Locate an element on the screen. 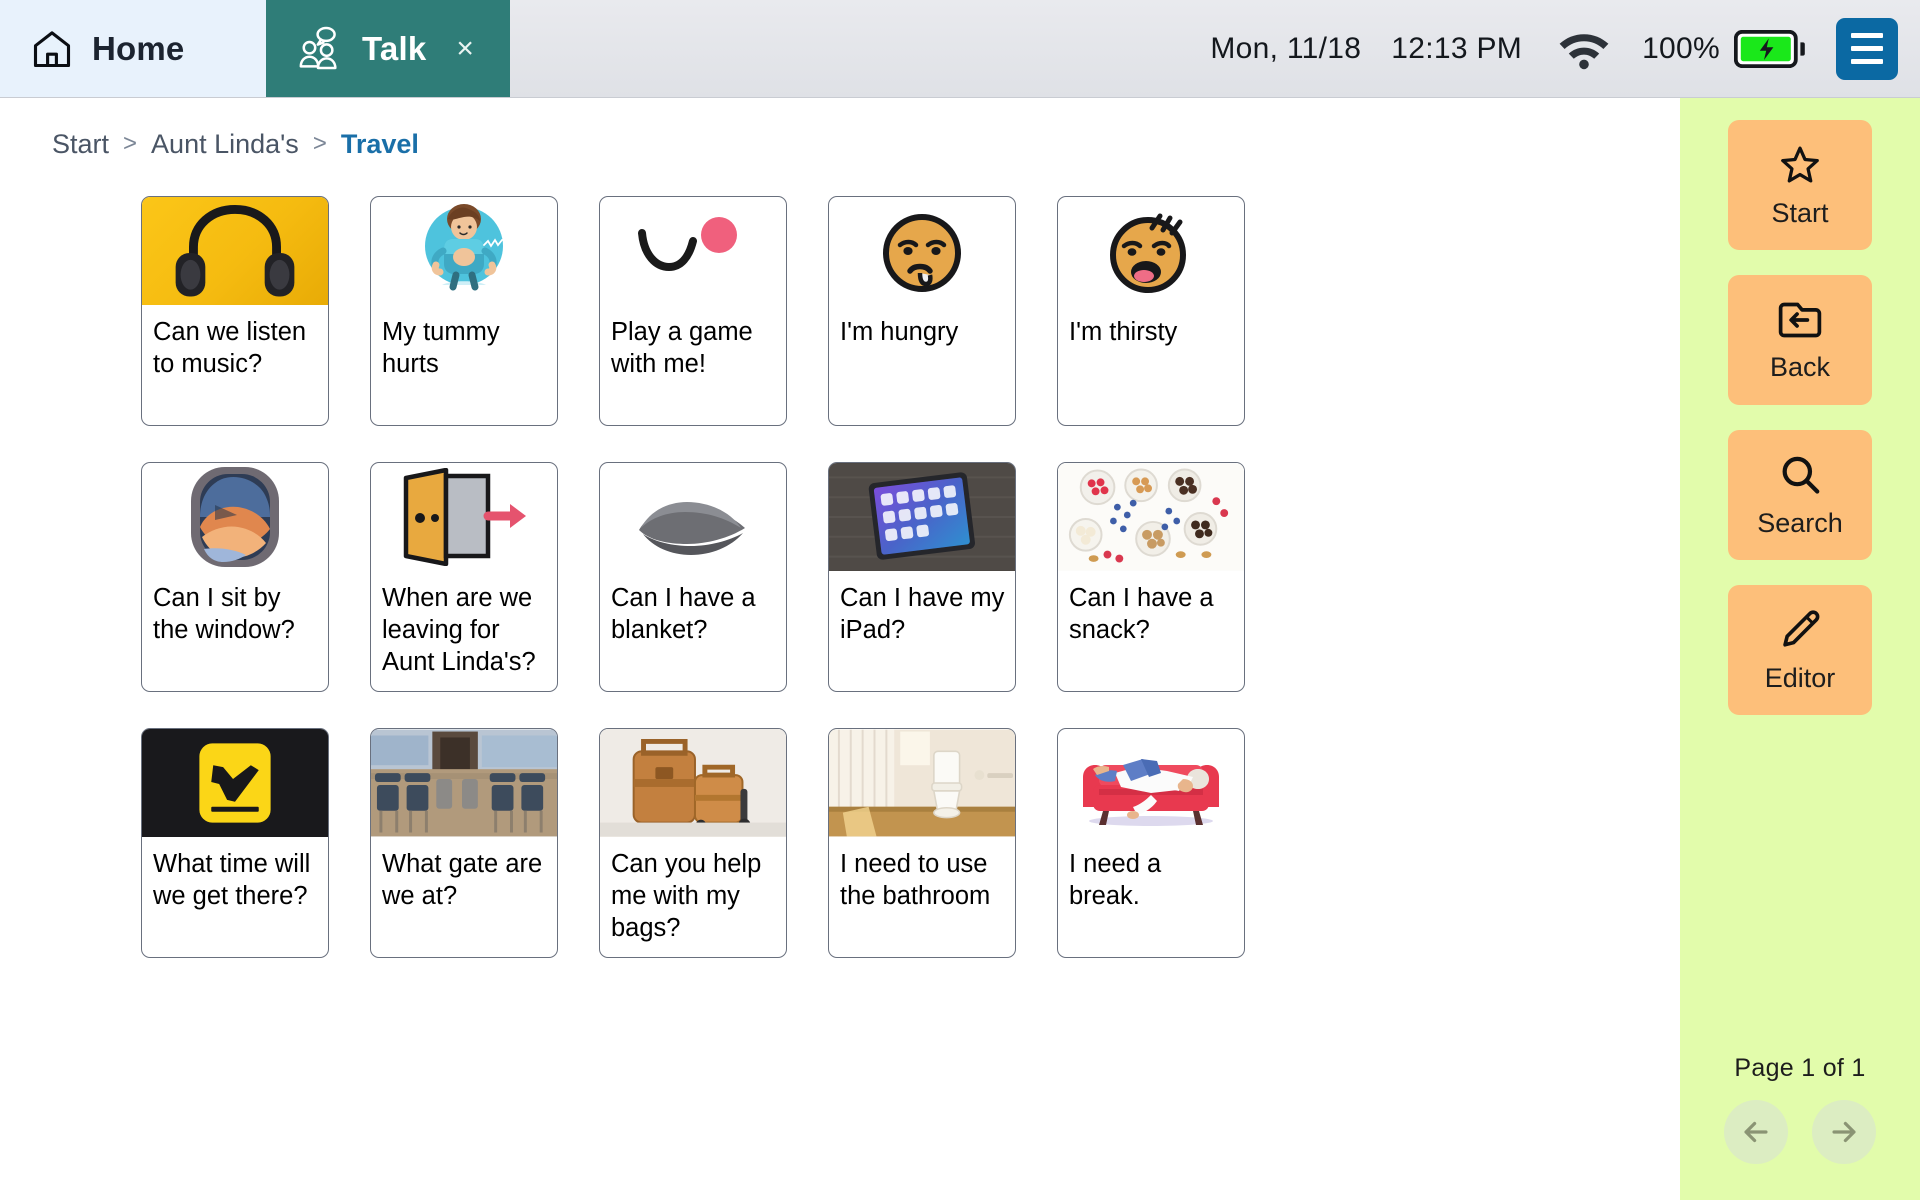  arrow-right-icon is located at coordinates (1844, 1132).